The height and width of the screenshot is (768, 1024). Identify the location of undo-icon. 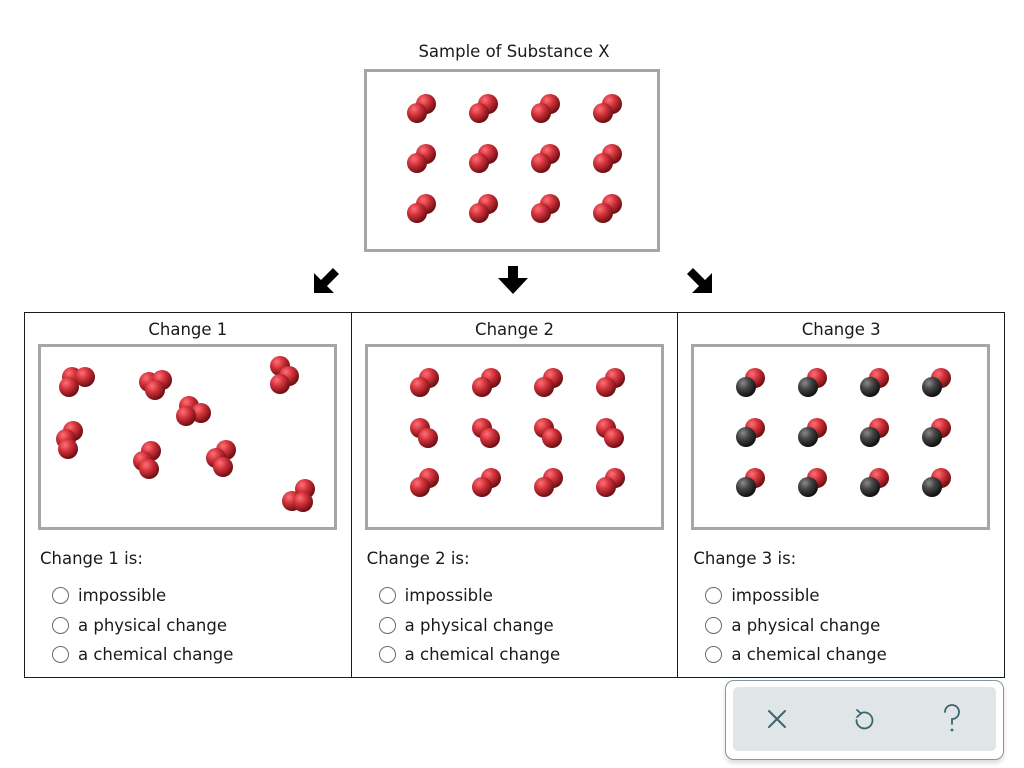
(865, 719).